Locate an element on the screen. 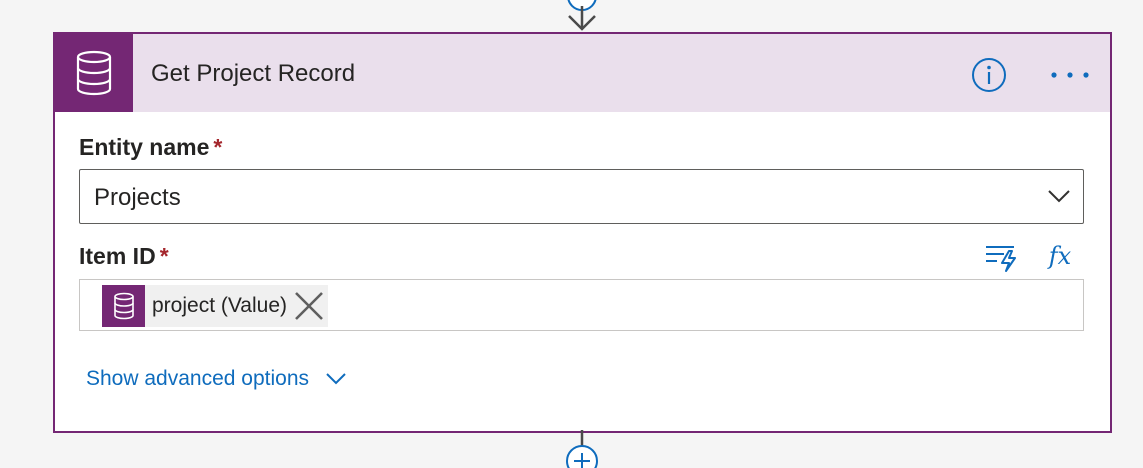 This screenshot has height=468, width=1143. item-id-input: project (Value) is located at coordinates (581, 305).